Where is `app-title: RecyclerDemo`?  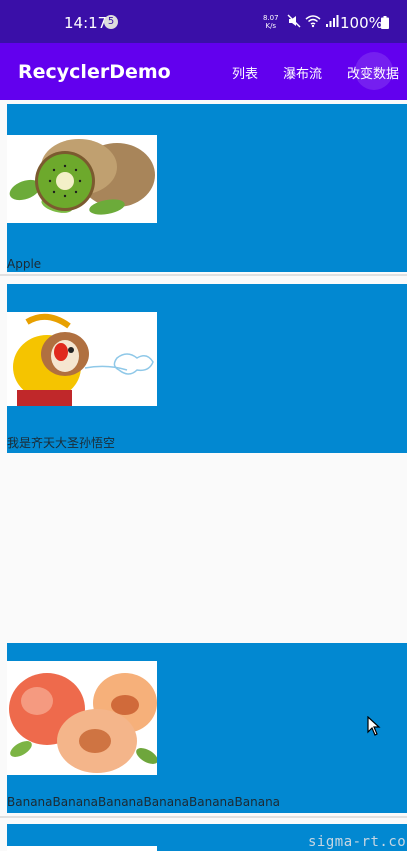 app-title: RecyclerDemo is located at coordinates (94, 72).